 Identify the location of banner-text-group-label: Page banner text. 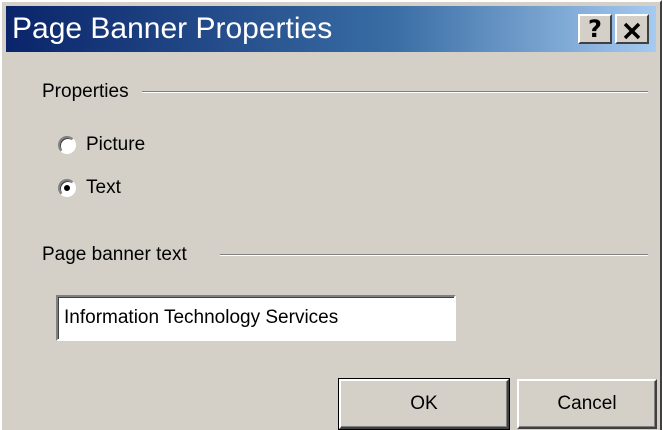
(118, 255).